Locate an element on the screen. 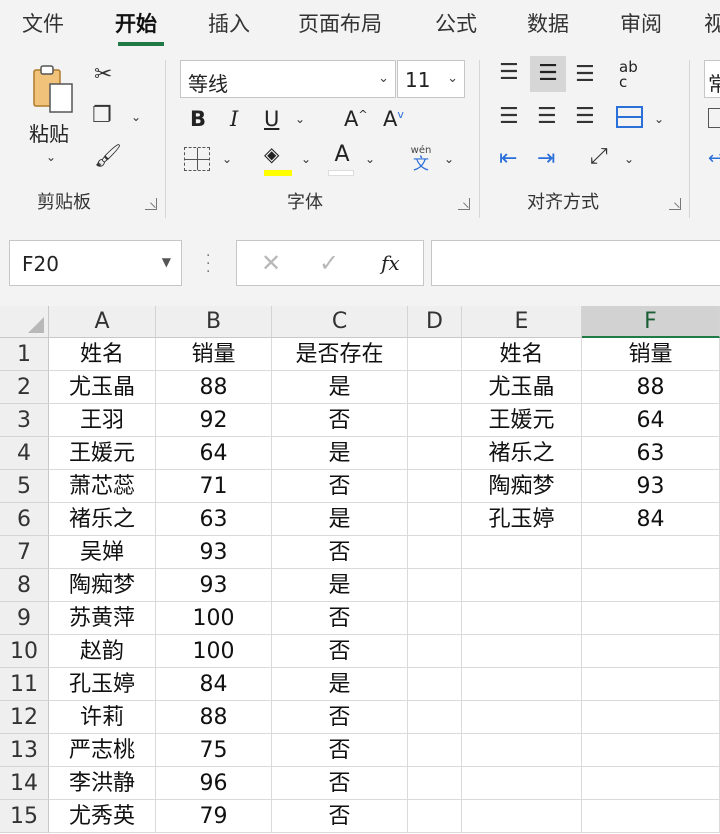 This screenshot has height=834, width=720. row-header: 13 is located at coordinates (24, 750).